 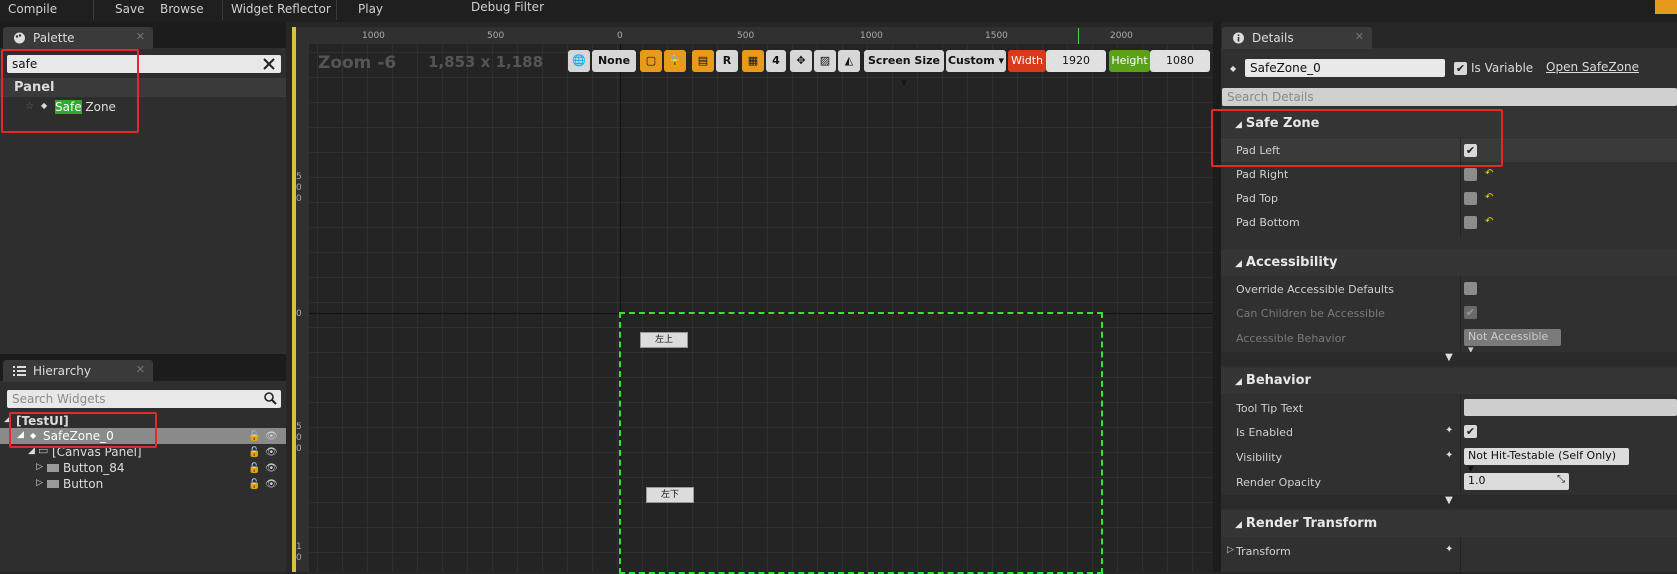 What do you see at coordinates (1345, 68) in the screenshot?
I see `widget-name-input: SafeZone_0` at bounding box center [1345, 68].